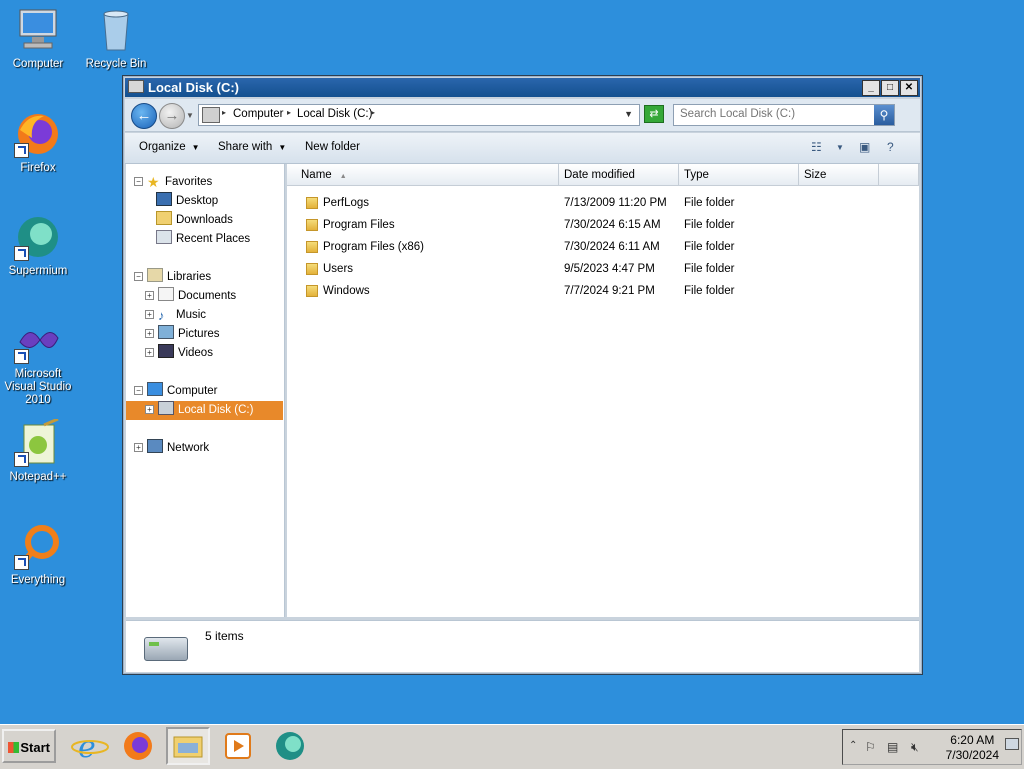 The width and height of the screenshot is (1024, 769). Describe the element at coordinates (175, 315) in the screenshot. I see `tree-music: + ♪ Music` at that location.